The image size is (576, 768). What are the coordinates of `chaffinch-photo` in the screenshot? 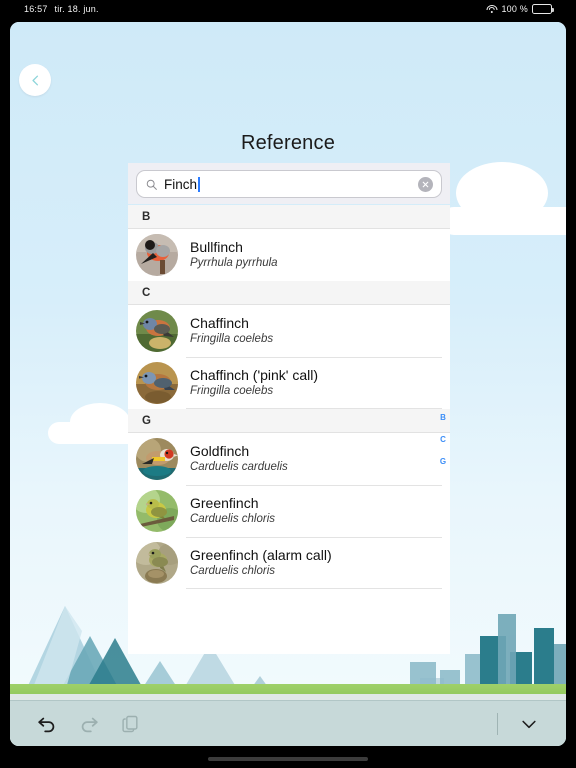 It's located at (157, 331).